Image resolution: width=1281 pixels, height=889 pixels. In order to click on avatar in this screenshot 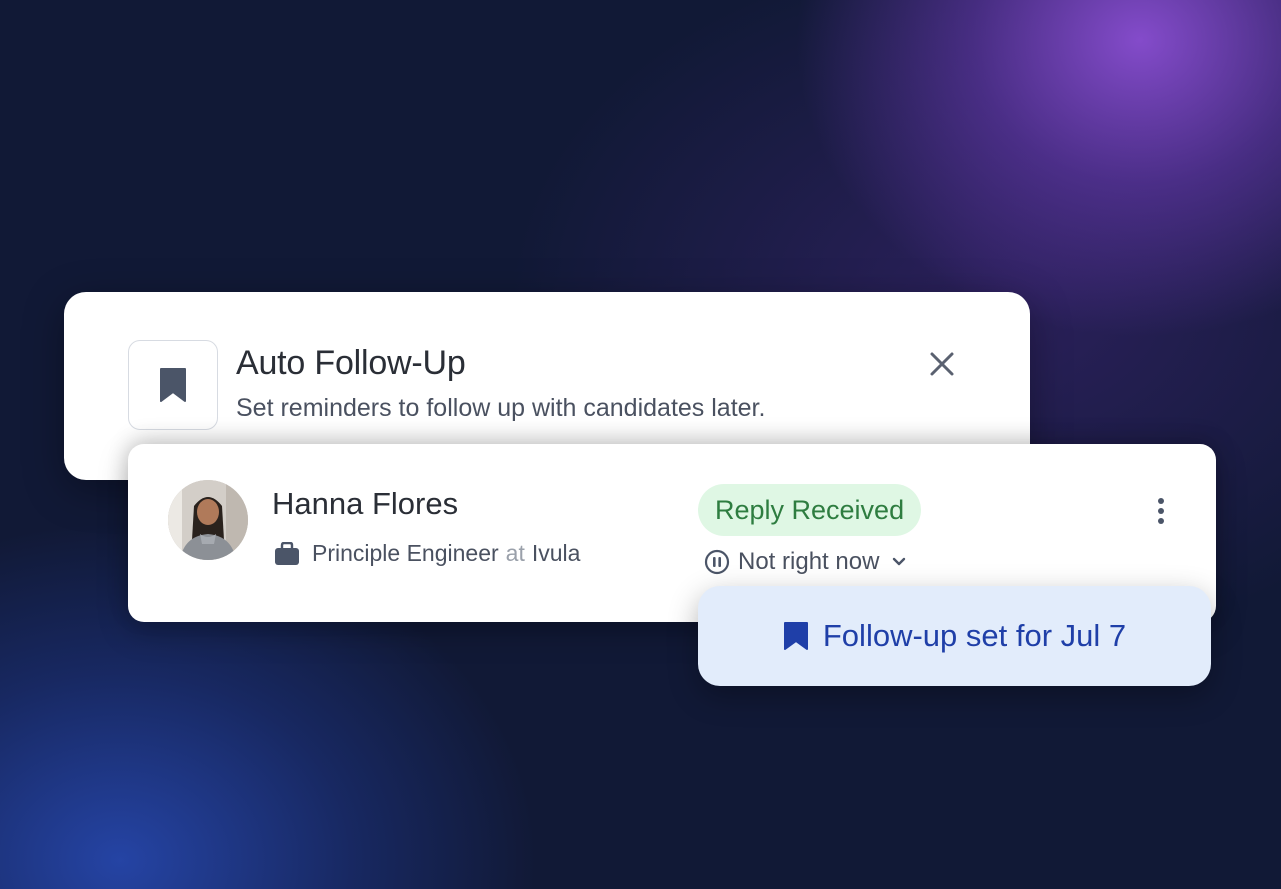, I will do `click(208, 520)`.